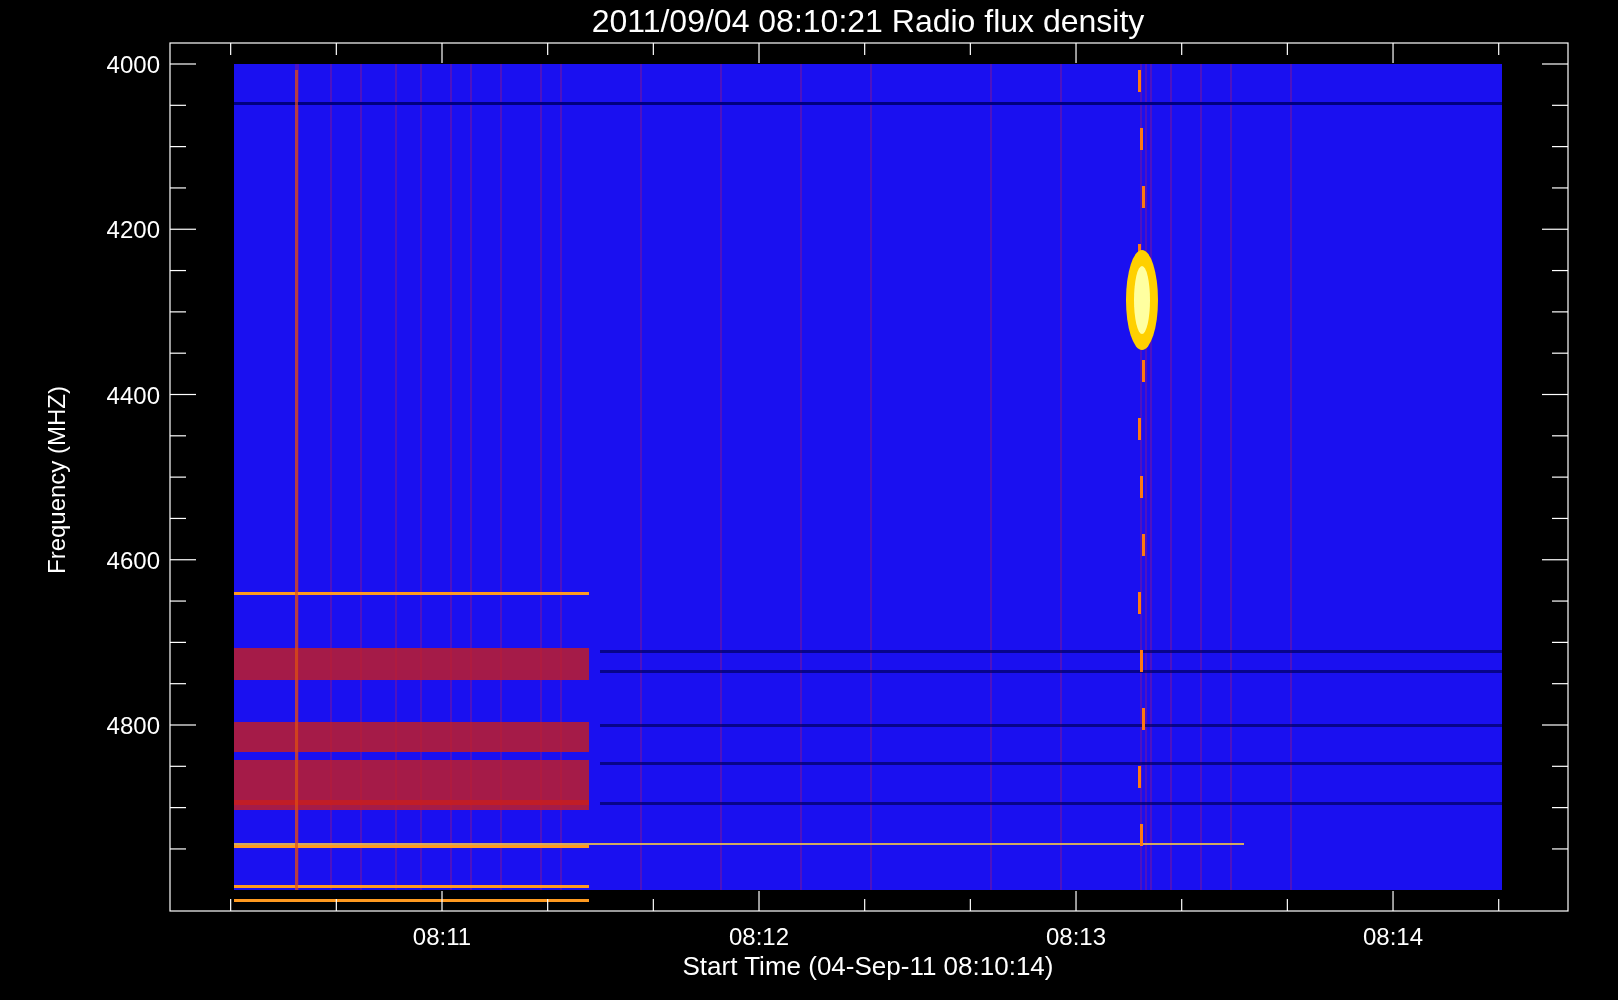 Image resolution: width=1618 pixels, height=1000 pixels. I want to click on x-tick-label: 08:12, so click(759, 936).